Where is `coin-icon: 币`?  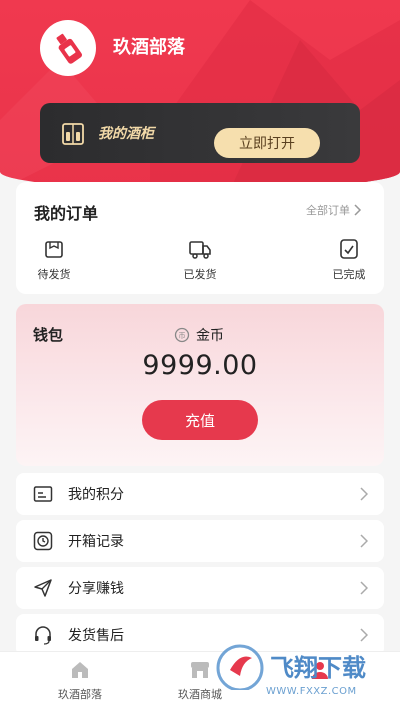 coin-icon: 币 is located at coordinates (182, 335).